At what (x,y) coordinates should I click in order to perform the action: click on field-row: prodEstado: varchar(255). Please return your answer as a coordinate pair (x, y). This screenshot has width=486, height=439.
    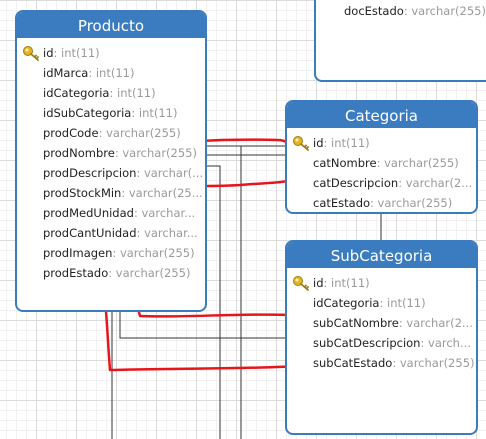
    Looking at the image, I should click on (111, 273).